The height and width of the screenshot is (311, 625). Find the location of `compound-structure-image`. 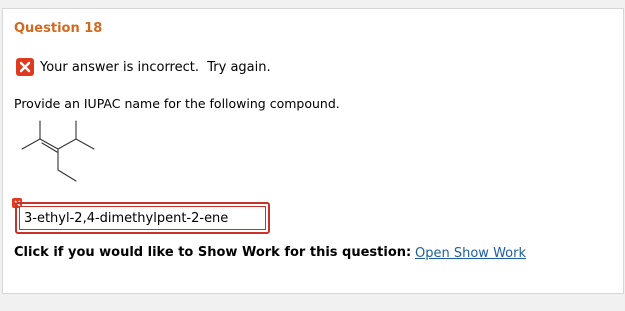

compound-structure-image is located at coordinates (59, 158).